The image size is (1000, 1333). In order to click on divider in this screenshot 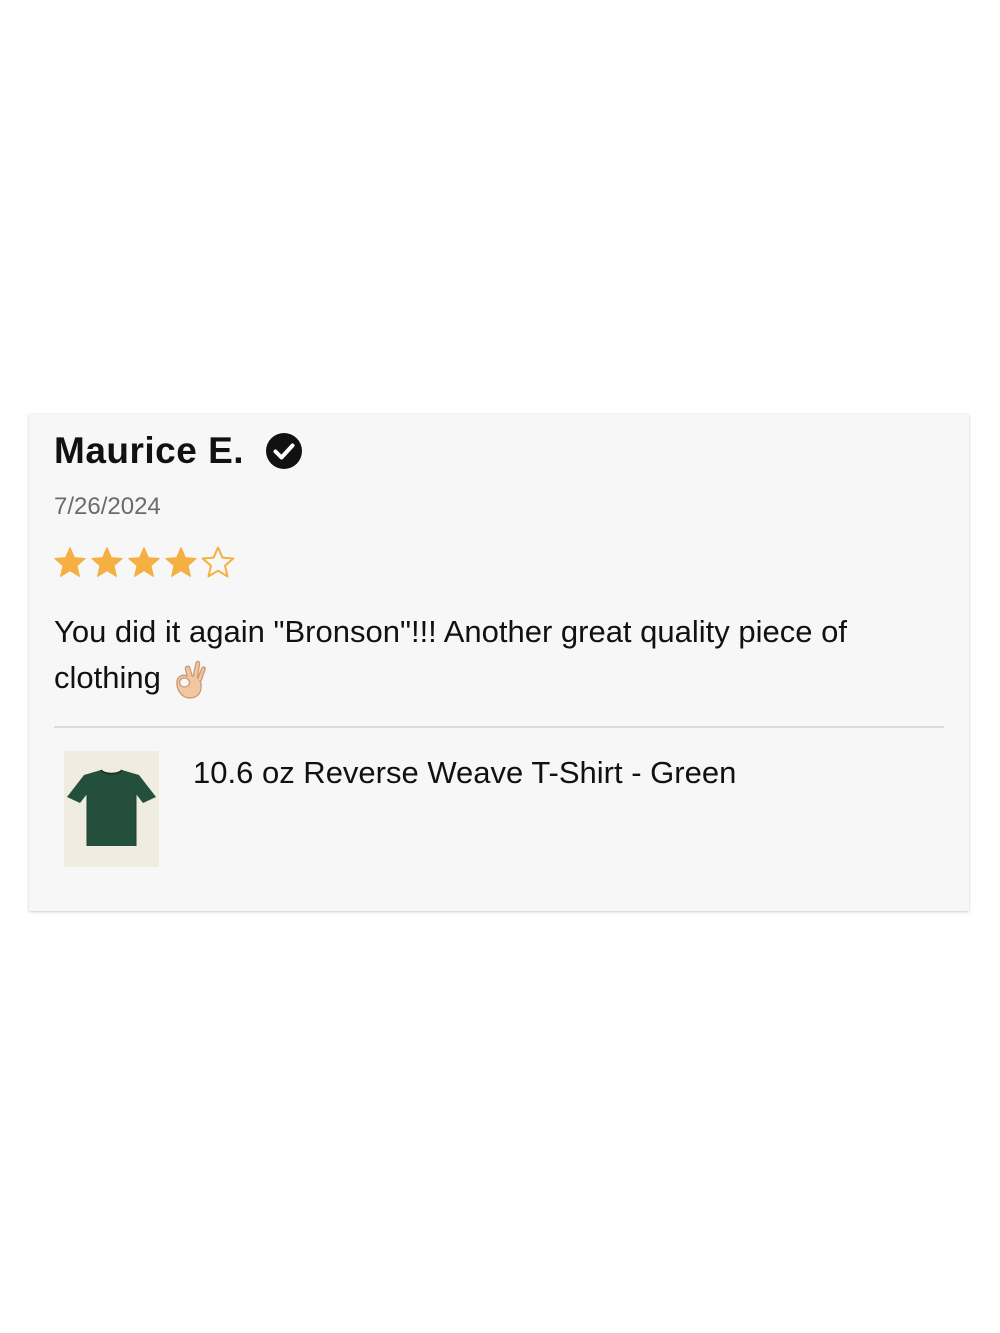, I will do `click(499, 727)`.